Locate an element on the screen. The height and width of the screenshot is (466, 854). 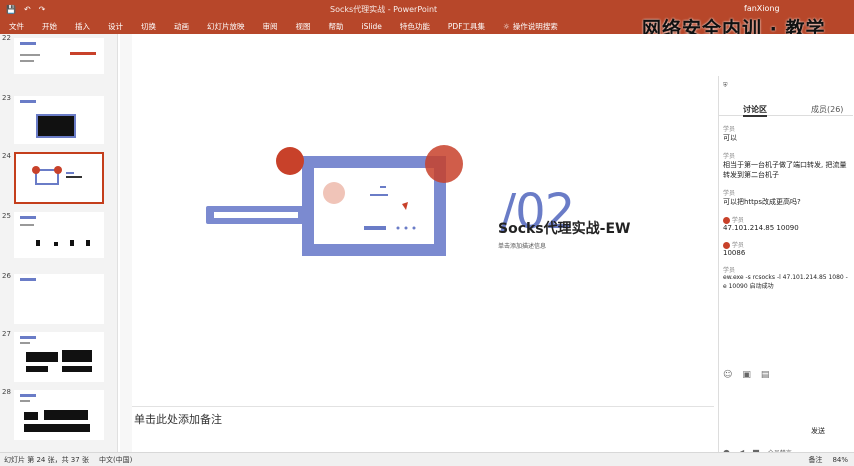
illustration-red-circle-small is located at coordinates (290, 161).